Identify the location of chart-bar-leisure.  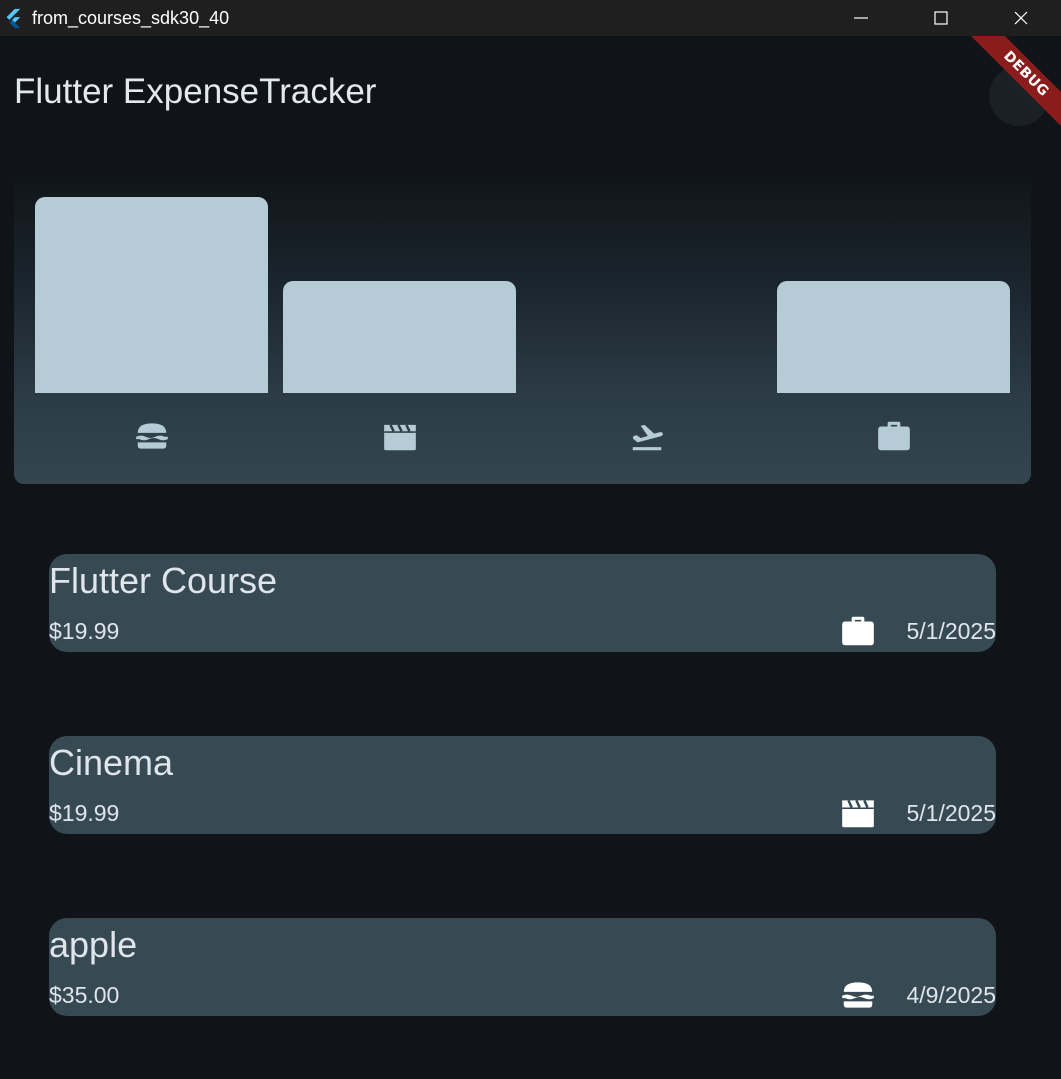
(399, 337).